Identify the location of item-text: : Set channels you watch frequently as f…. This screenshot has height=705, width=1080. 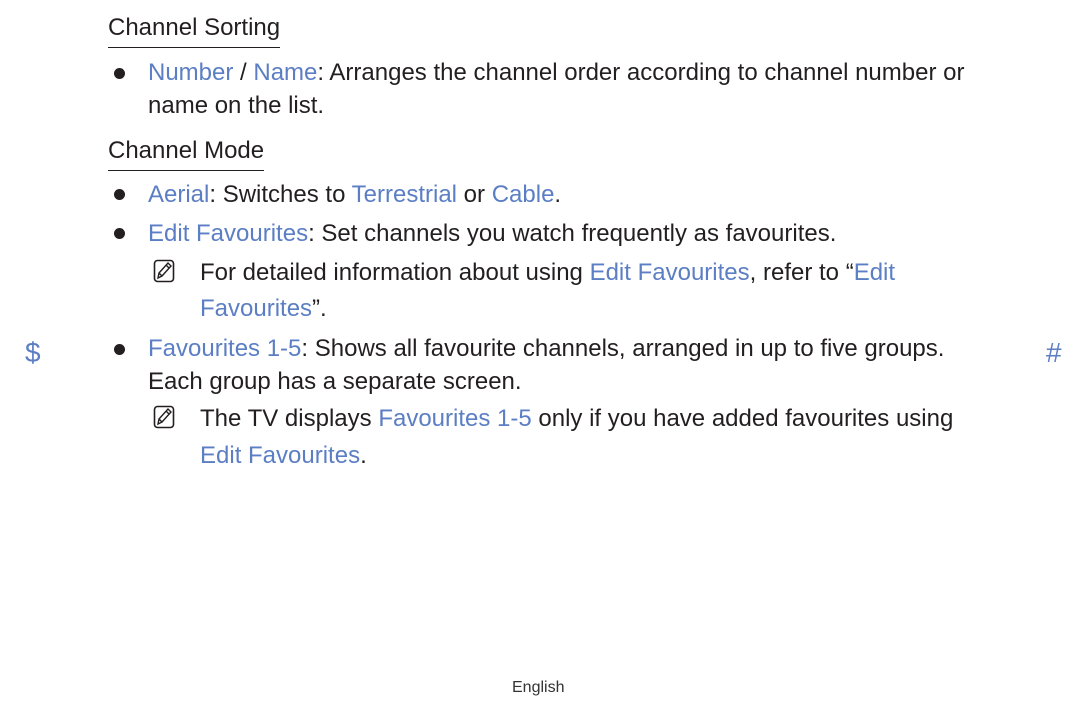
(572, 233).